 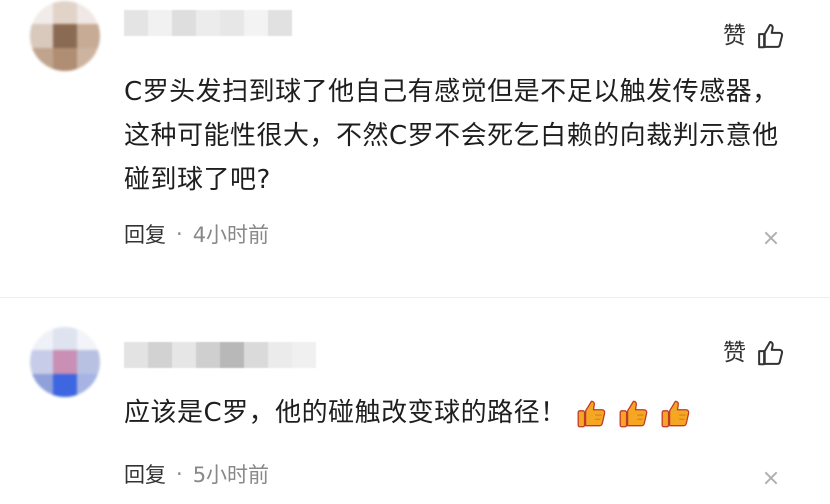 I want to click on divider, so click(x=415, y=297).